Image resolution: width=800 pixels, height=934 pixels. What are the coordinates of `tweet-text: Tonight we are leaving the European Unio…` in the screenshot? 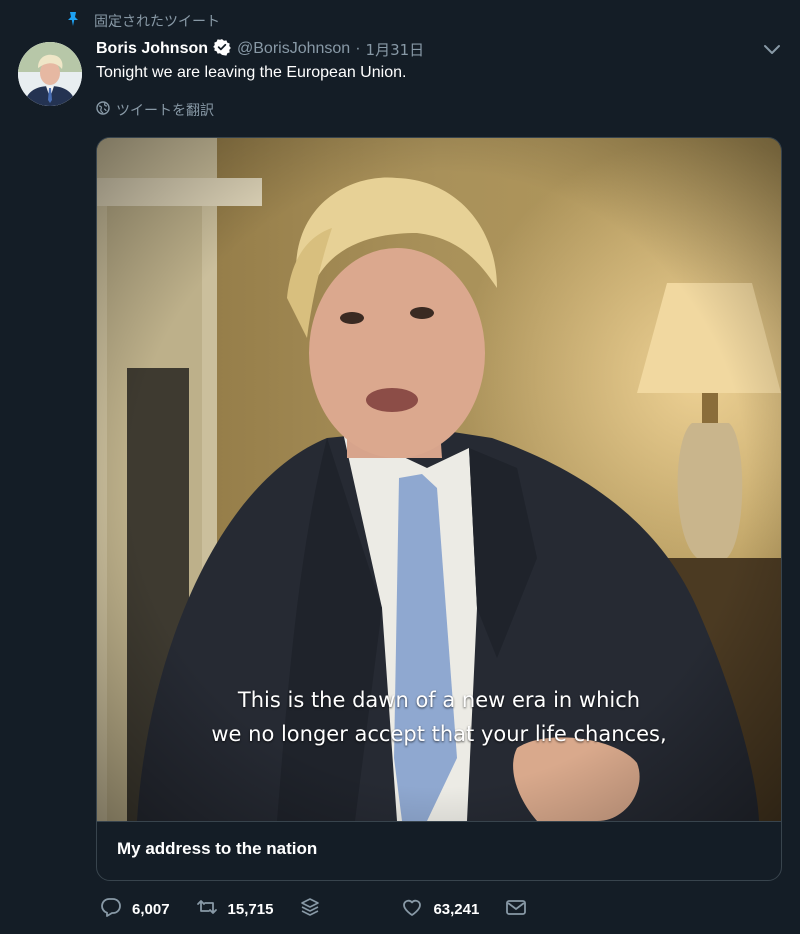 It's located at (251, 72).